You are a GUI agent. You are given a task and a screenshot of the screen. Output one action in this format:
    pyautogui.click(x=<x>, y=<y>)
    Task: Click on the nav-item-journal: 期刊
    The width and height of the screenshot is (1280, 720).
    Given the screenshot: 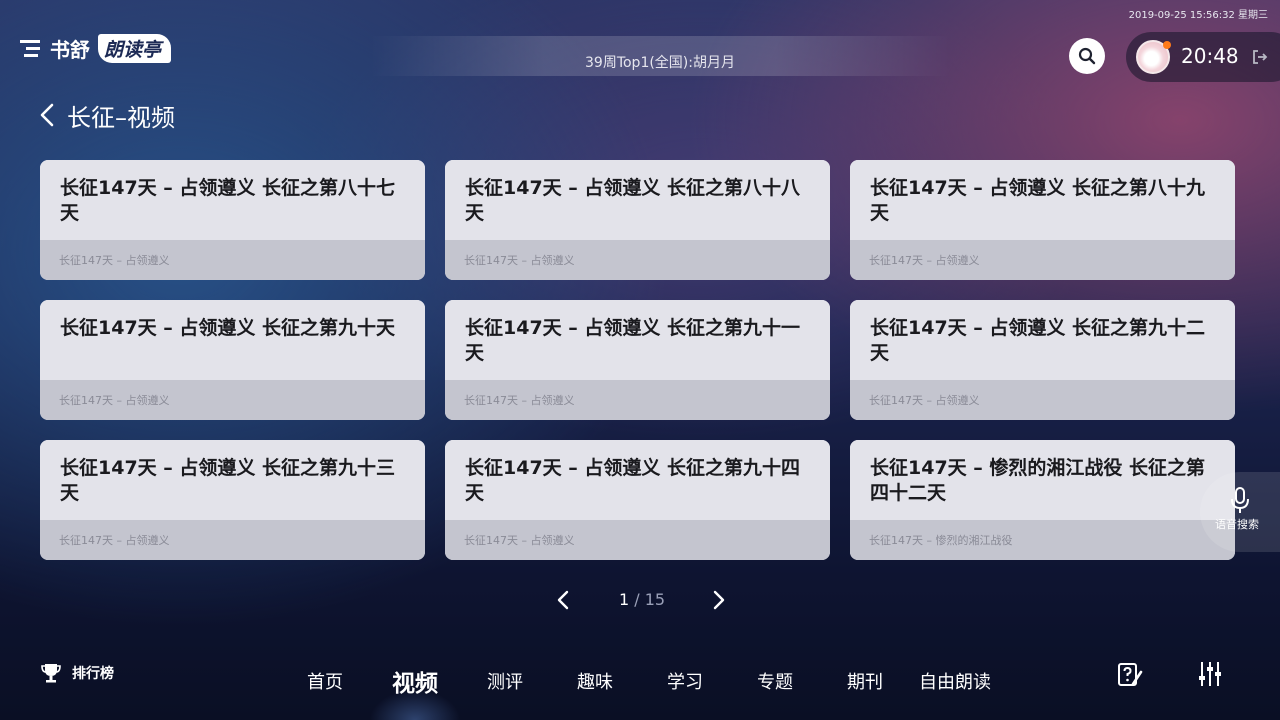 What is the action you would take?
    pyautogui.click(x=865, y=681)
    